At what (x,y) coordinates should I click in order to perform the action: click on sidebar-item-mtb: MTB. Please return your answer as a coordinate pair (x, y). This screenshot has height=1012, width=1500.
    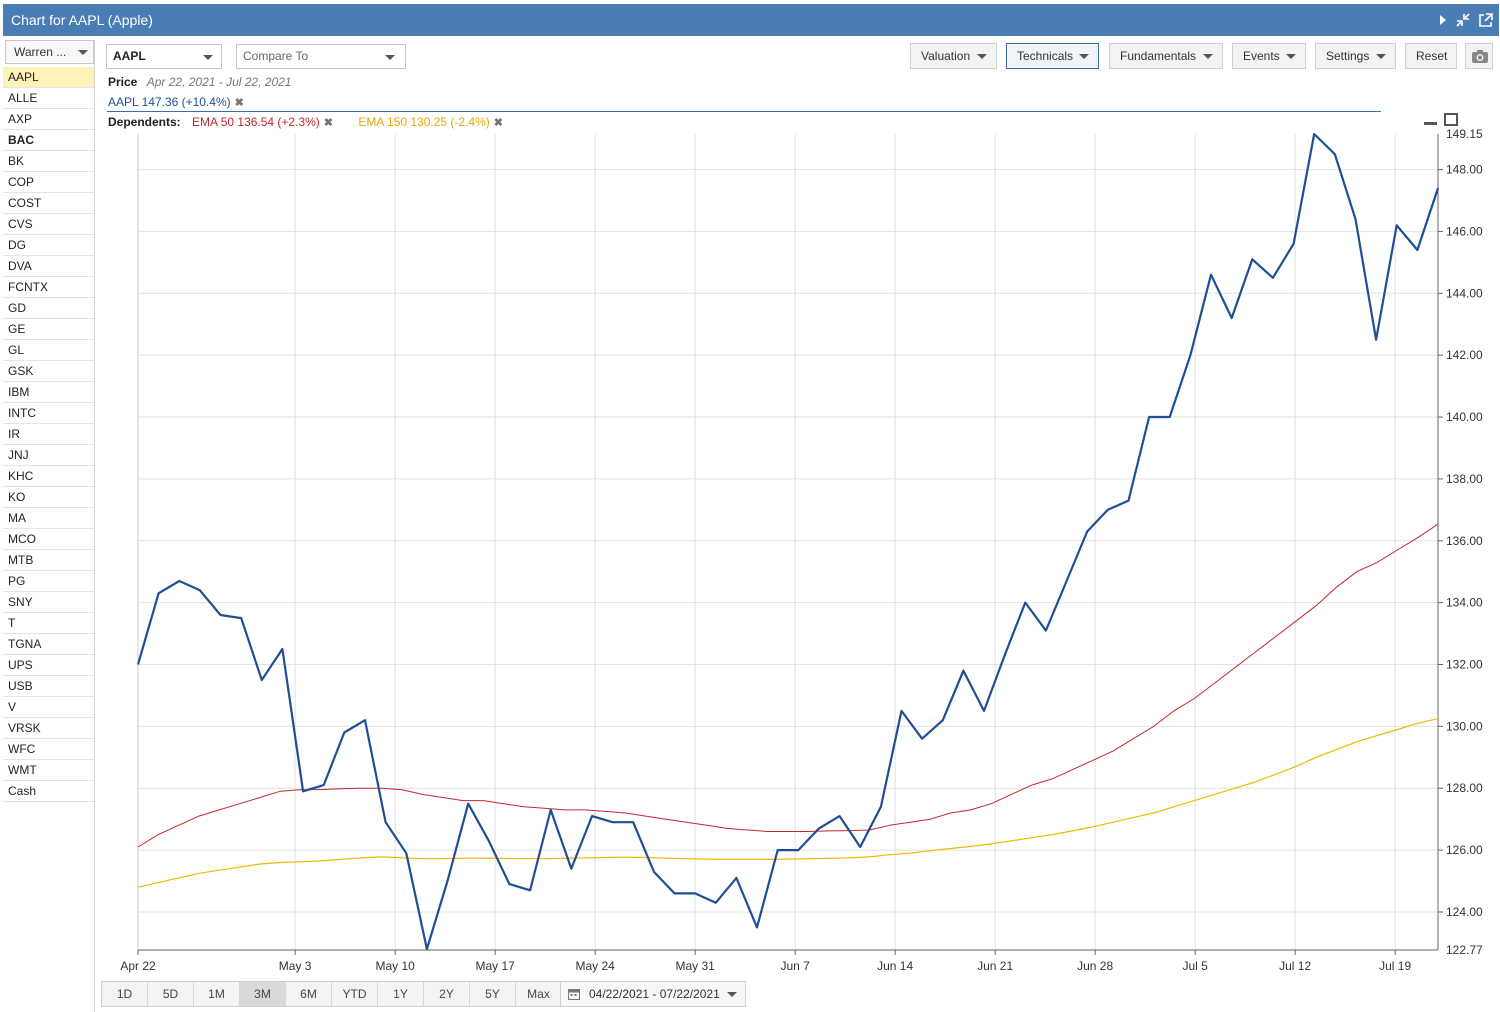
    Looking at the image, I should click on (48, 560).